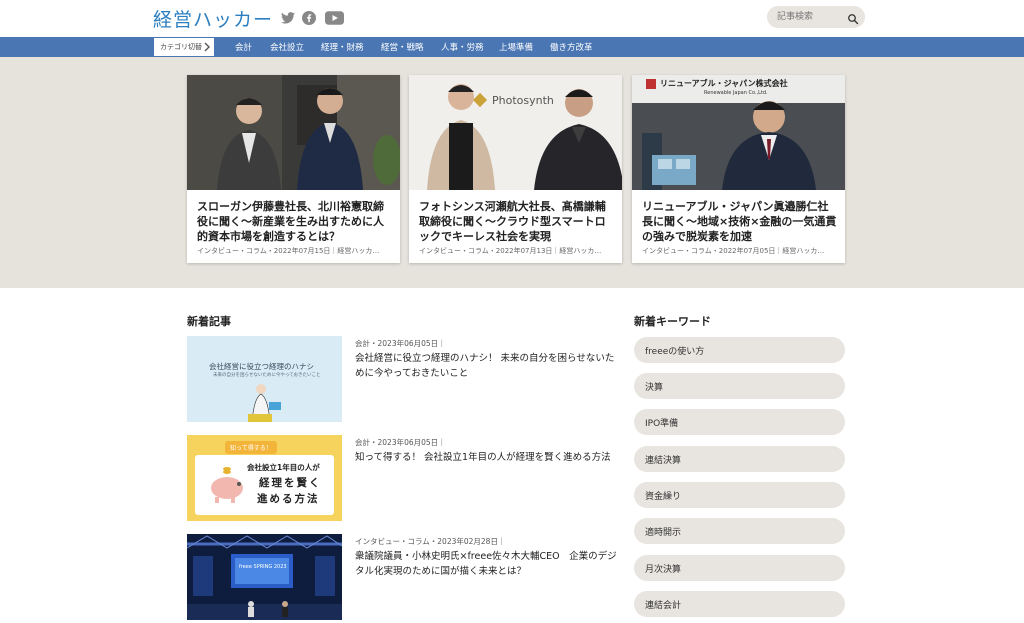  What do you see at coordinates (724, 83) in the screenshot?
I see `featured-card-image-sign: リニューアブル・ジャパン株式会社` at bounding box center [724, 83].